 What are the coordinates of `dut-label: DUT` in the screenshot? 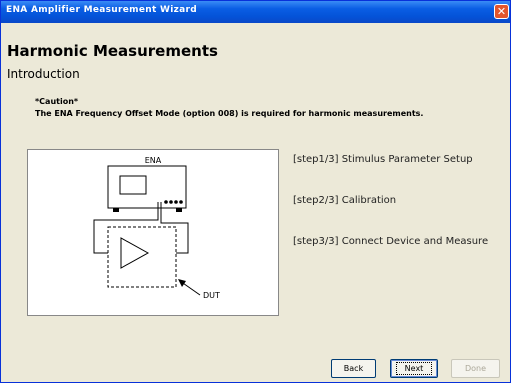 It's located at (211, 295).